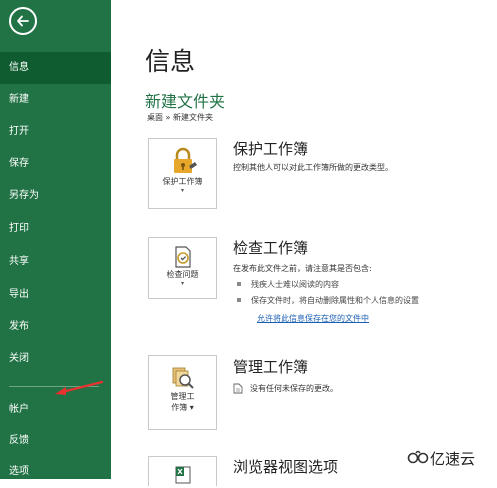 This screenshot has height=488, width=497. What do you see at coordinates (55, 441) in the screenshot?
I see `sidebar-item-feedback: 反馈` at bounding box center [55, 441].